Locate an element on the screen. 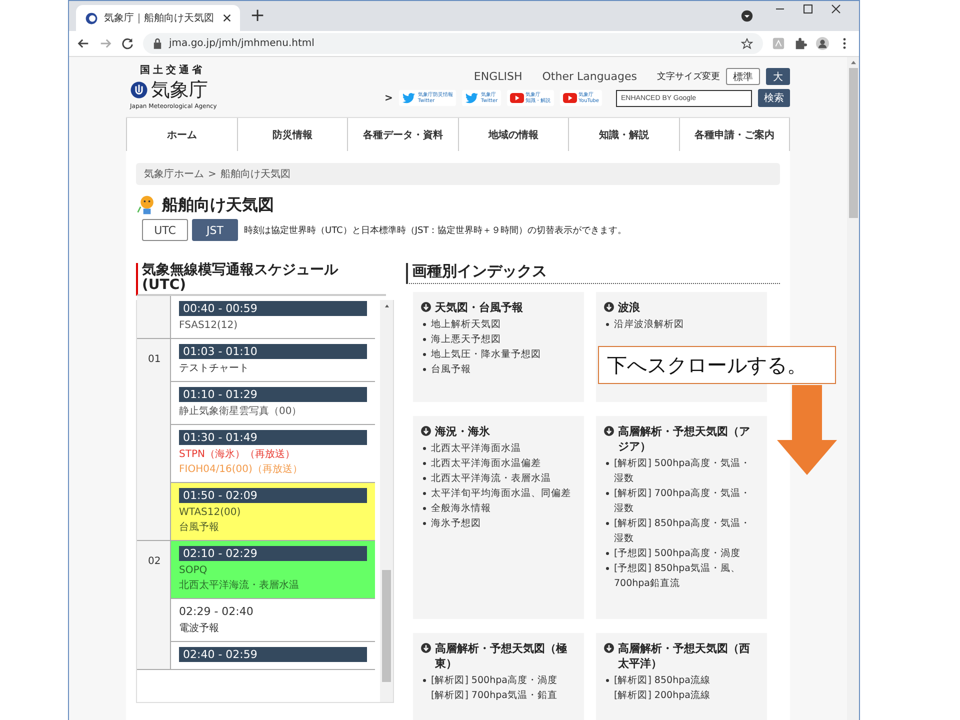 This screenshot has width=960, height=720. chart-link: 沿岸波浪解析図 is located at coordinates (649, 324).